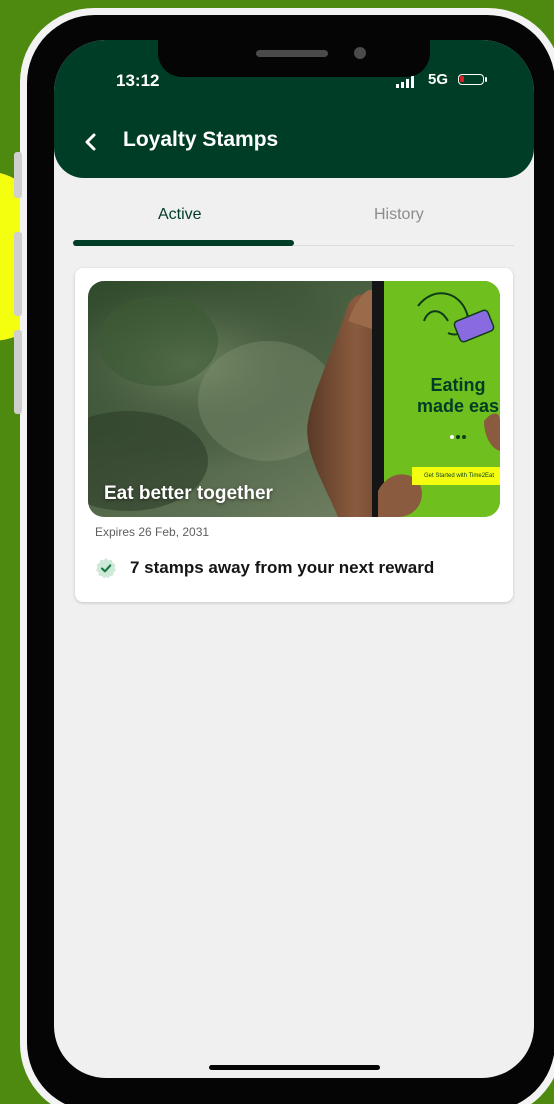 Image resolution: width=554 pixels, height=1104 pixels. Describe the element at coordinates (282, 567) in the screenshot. I see `reward-message: 7 stamps away from your next reward` at that location.